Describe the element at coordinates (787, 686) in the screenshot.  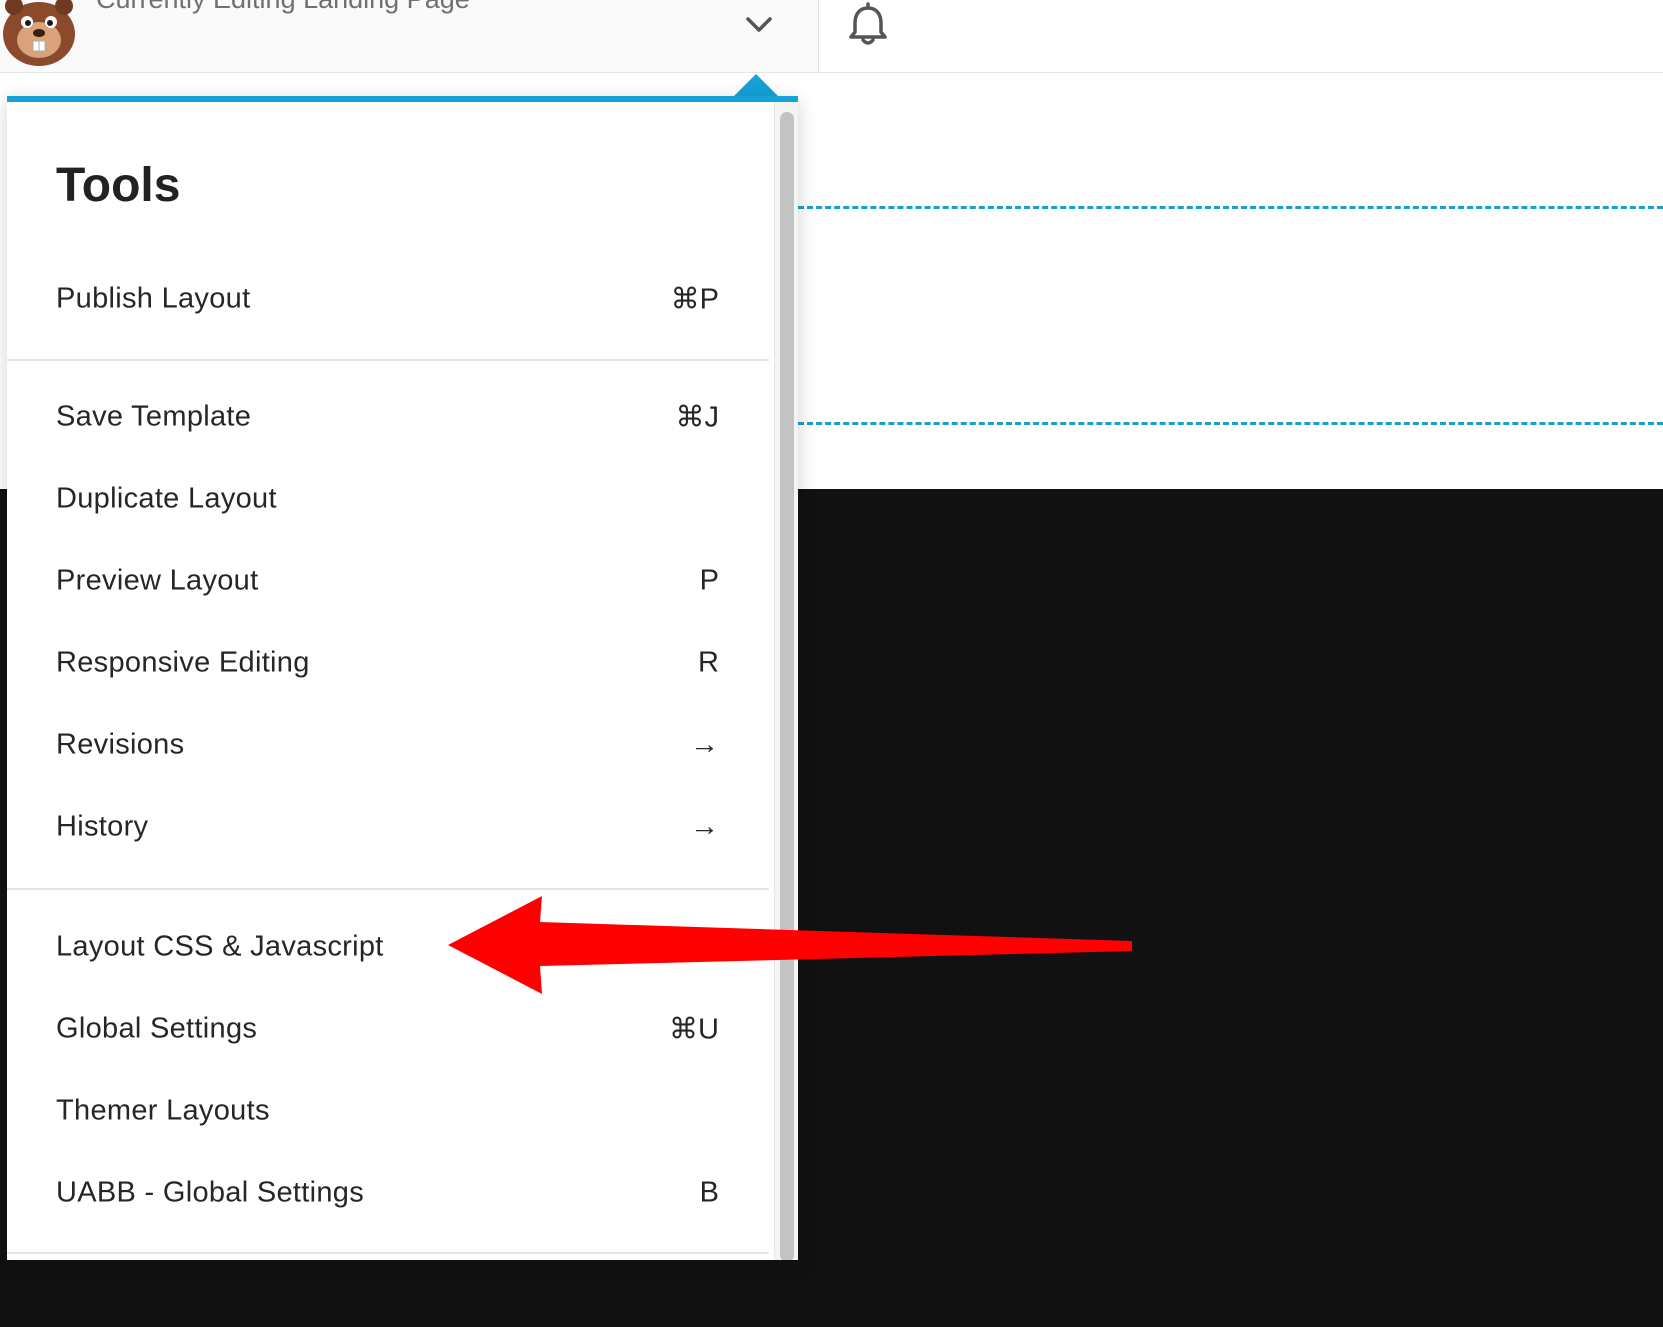
I see `scrollbar-thumb` at that location.